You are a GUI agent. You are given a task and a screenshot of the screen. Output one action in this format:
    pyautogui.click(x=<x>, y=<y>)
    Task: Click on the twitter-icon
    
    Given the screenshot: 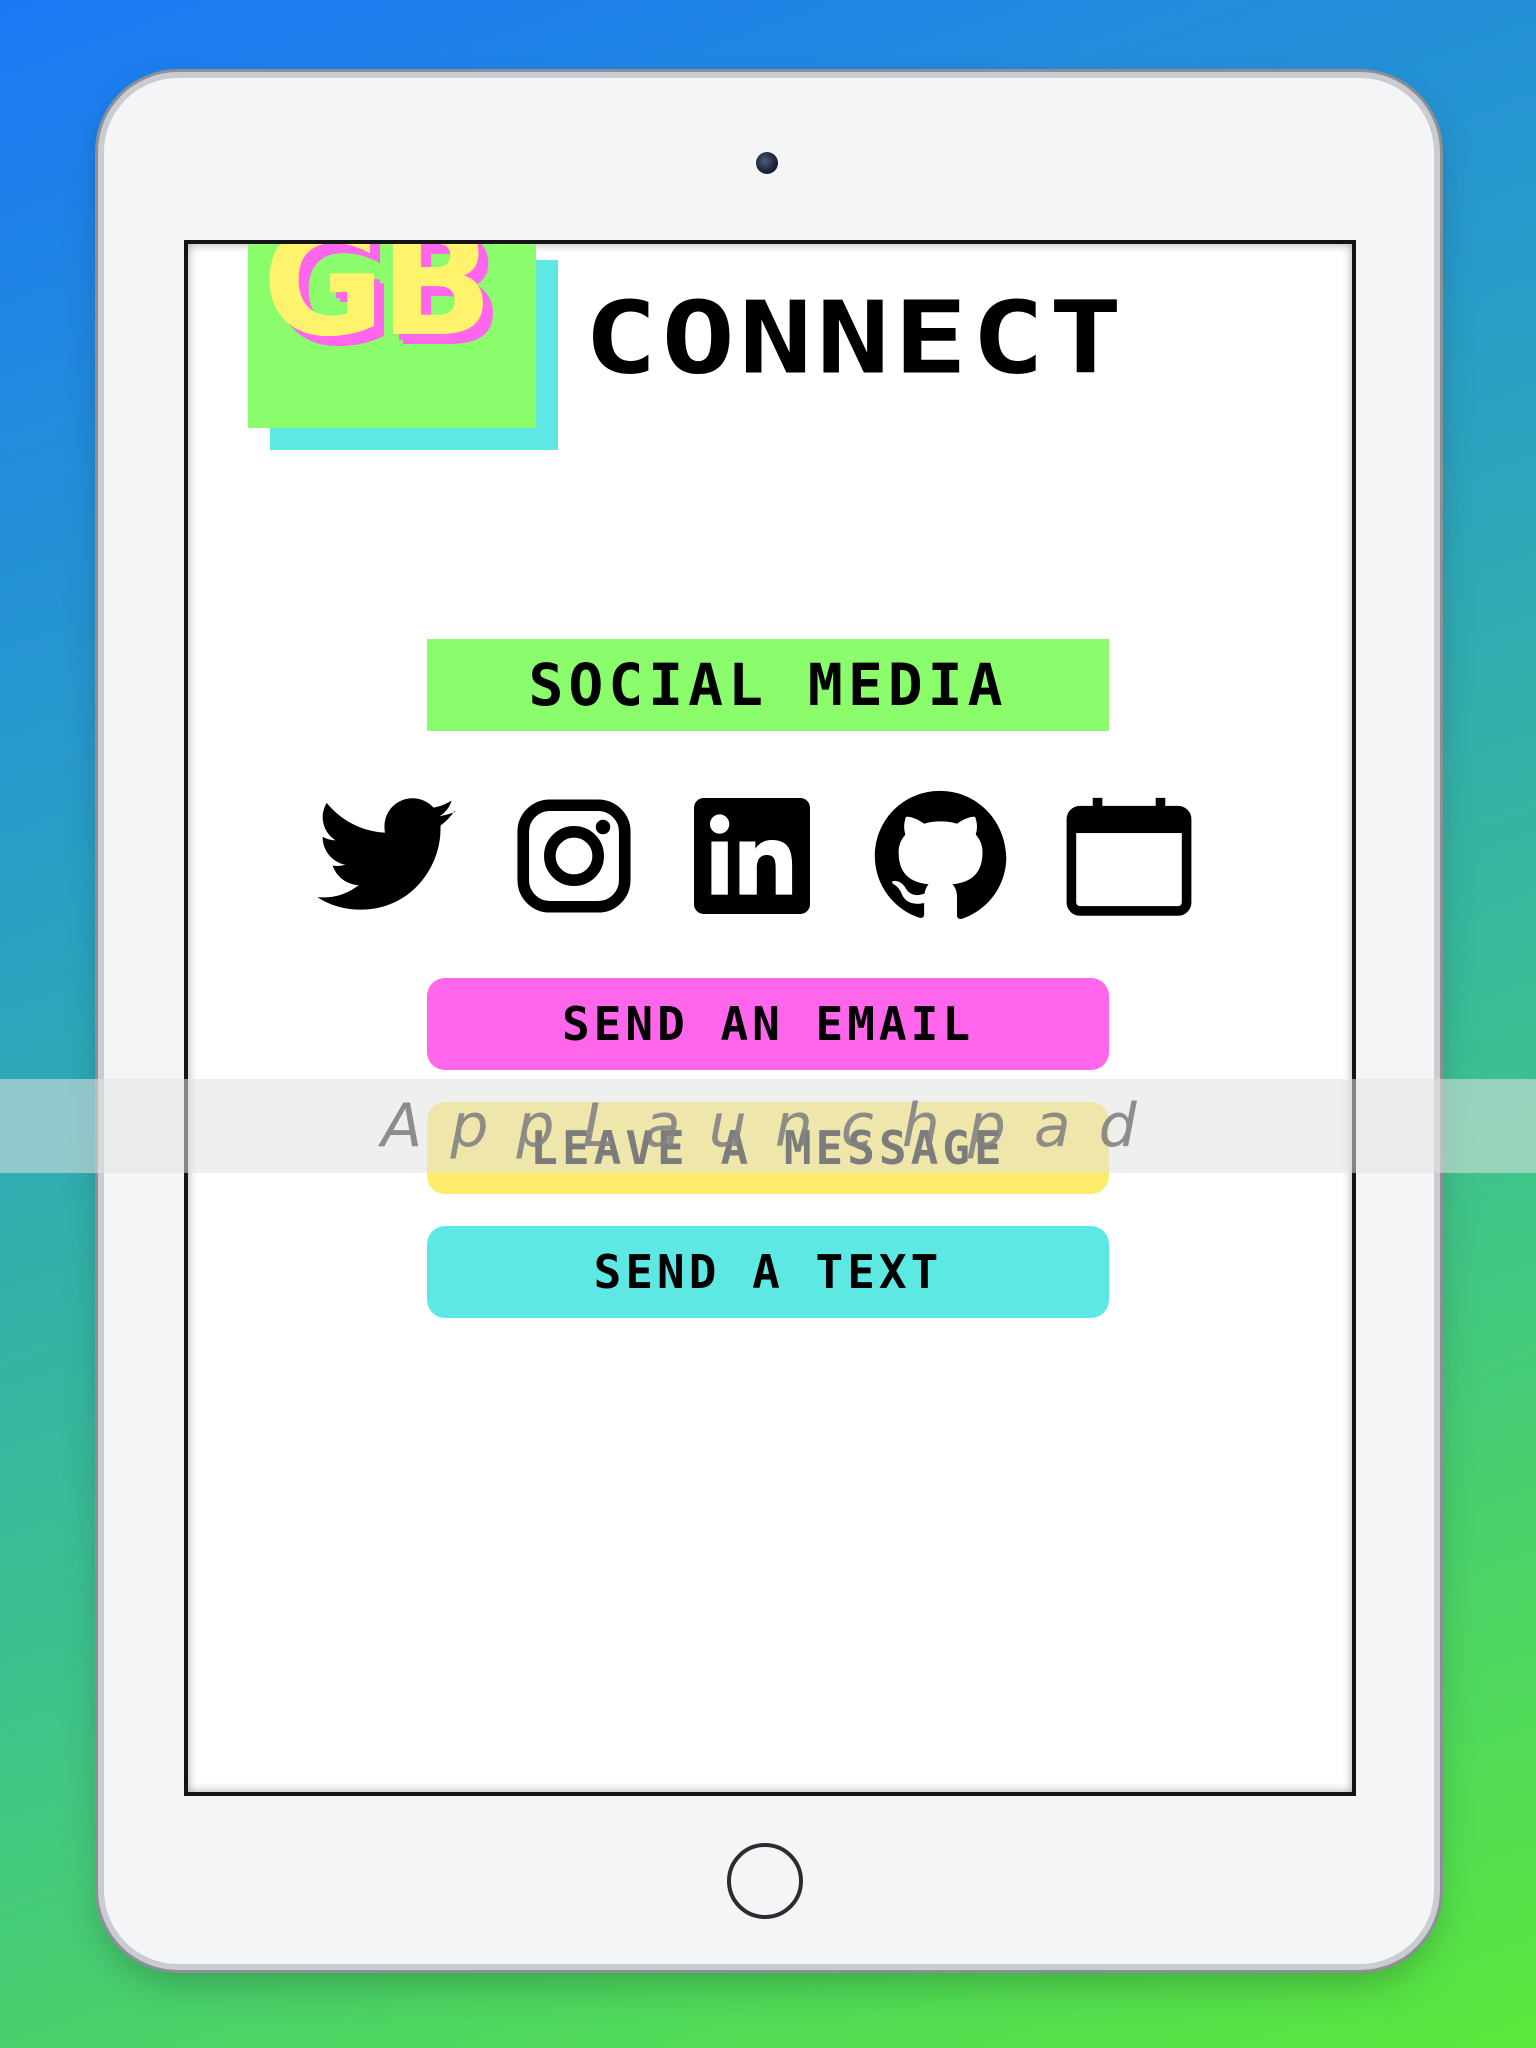 What is the action you would take?
    pyautogui.click(x=388, y=856)
    